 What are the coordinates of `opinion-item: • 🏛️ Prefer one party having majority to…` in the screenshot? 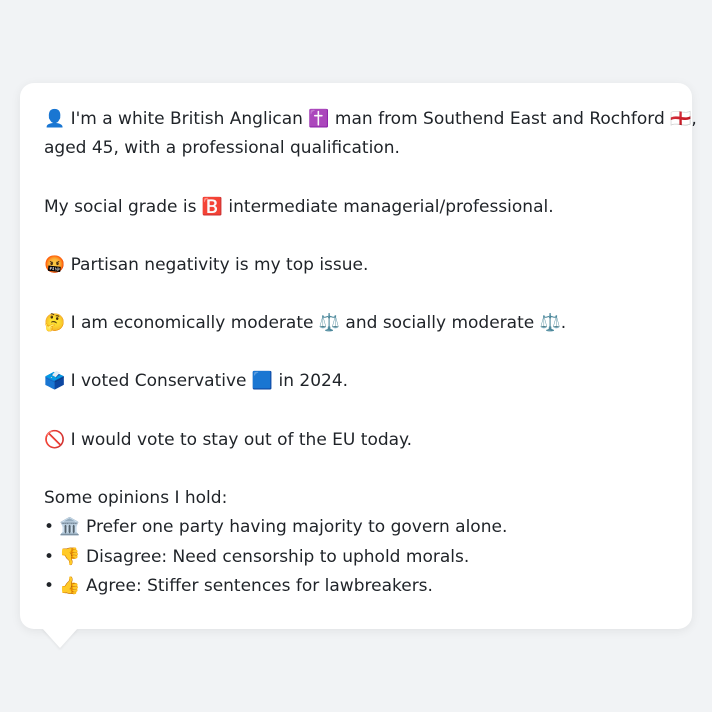 It's located at (276, 527).